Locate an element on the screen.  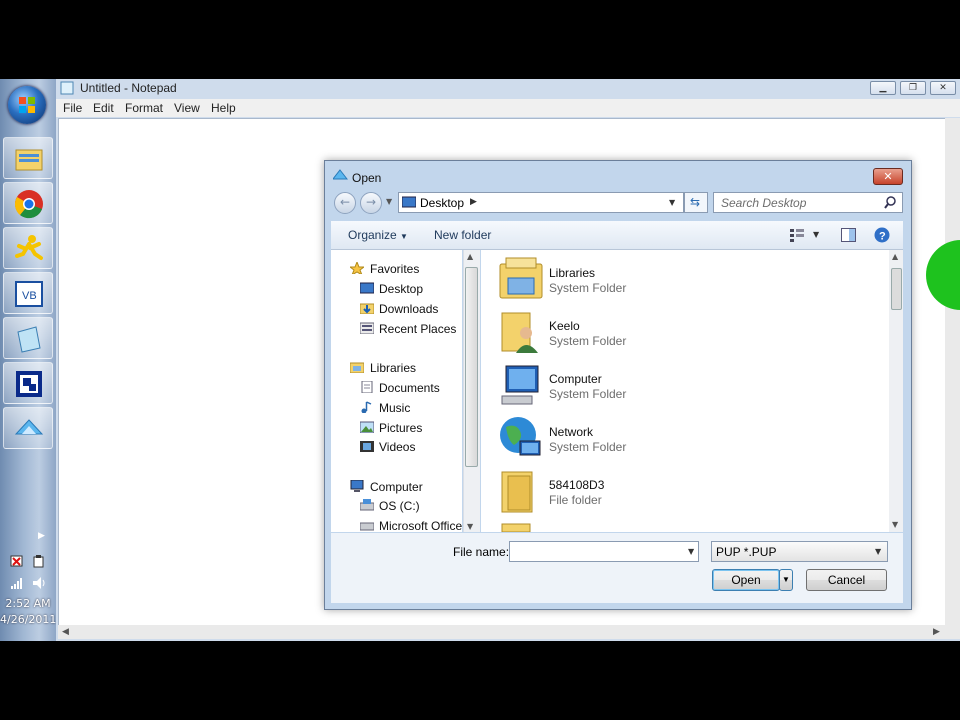
file-item: Network System Folder is located at coordinates (691, 440).